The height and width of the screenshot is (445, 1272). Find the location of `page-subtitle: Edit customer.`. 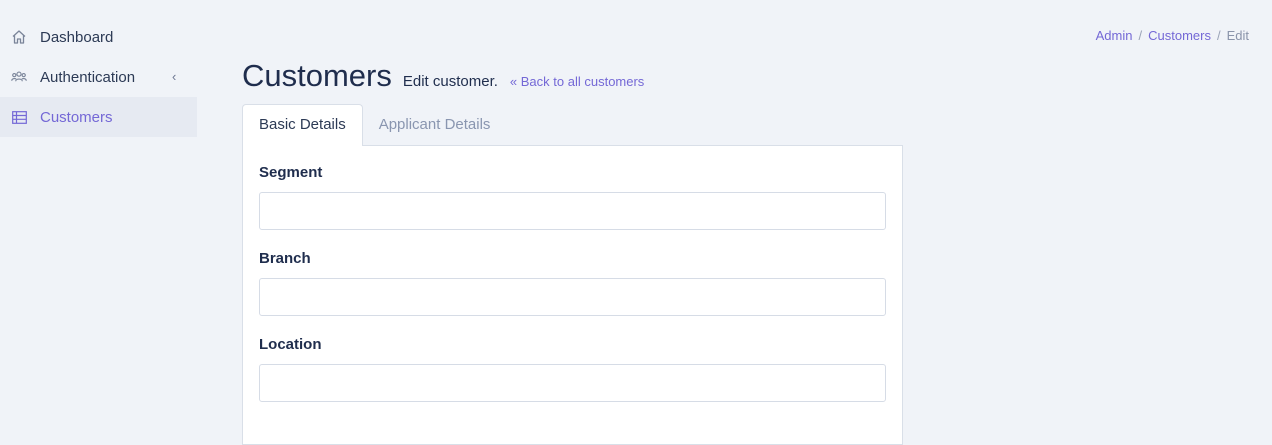

page-subtitle: Edit customer. is located at coordinates (450, 81).